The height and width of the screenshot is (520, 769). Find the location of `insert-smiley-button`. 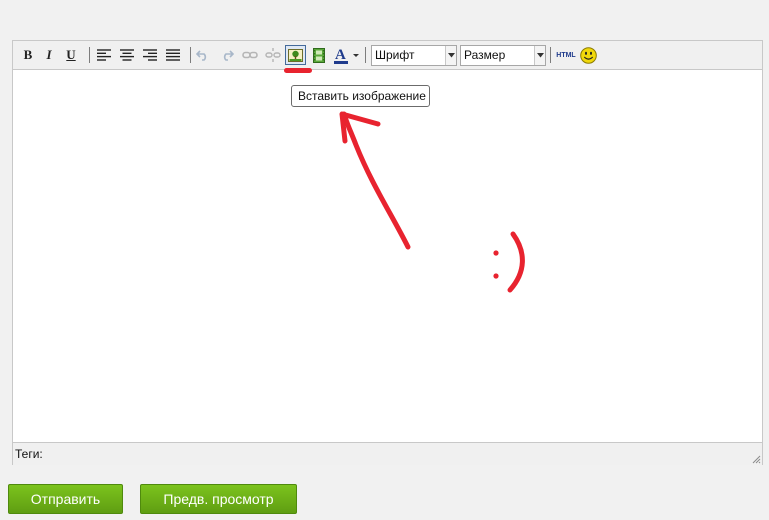

insert-smiley-button is located at coordinates (588, 55).